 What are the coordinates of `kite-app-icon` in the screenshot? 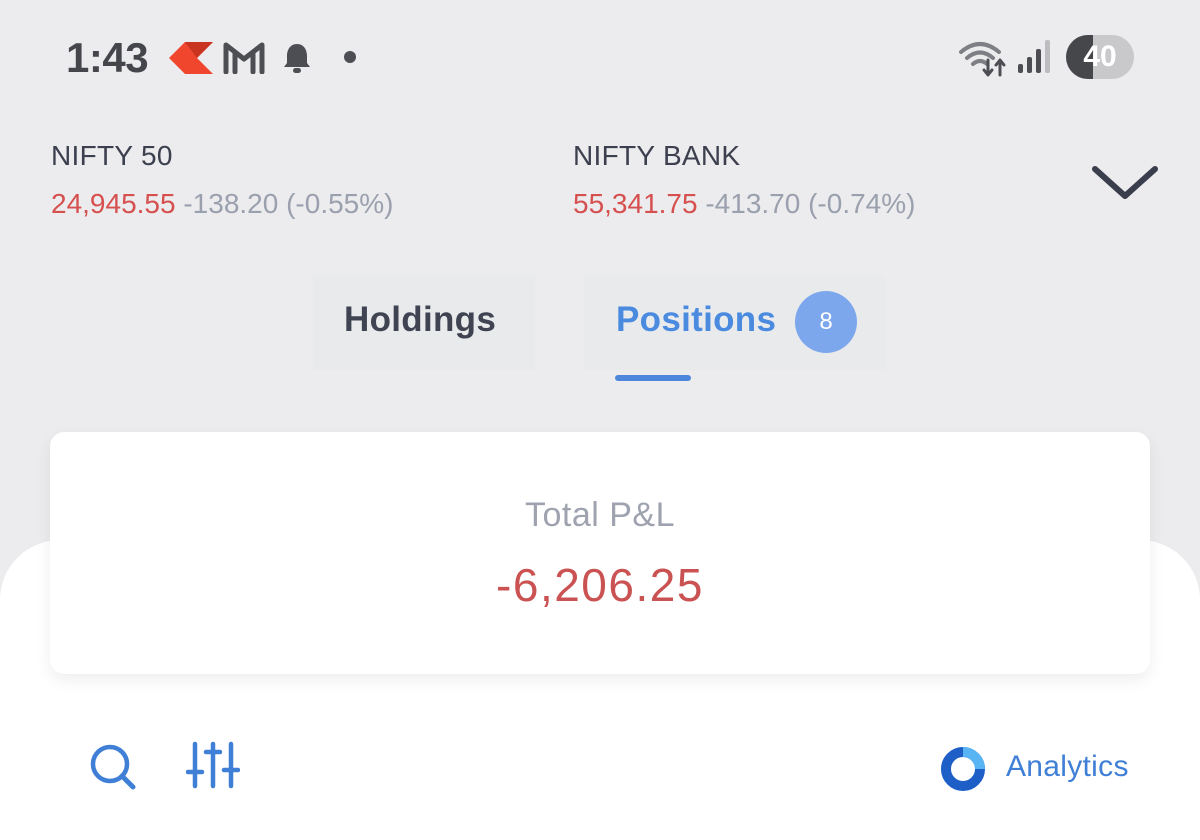 It's located at (191, 58).